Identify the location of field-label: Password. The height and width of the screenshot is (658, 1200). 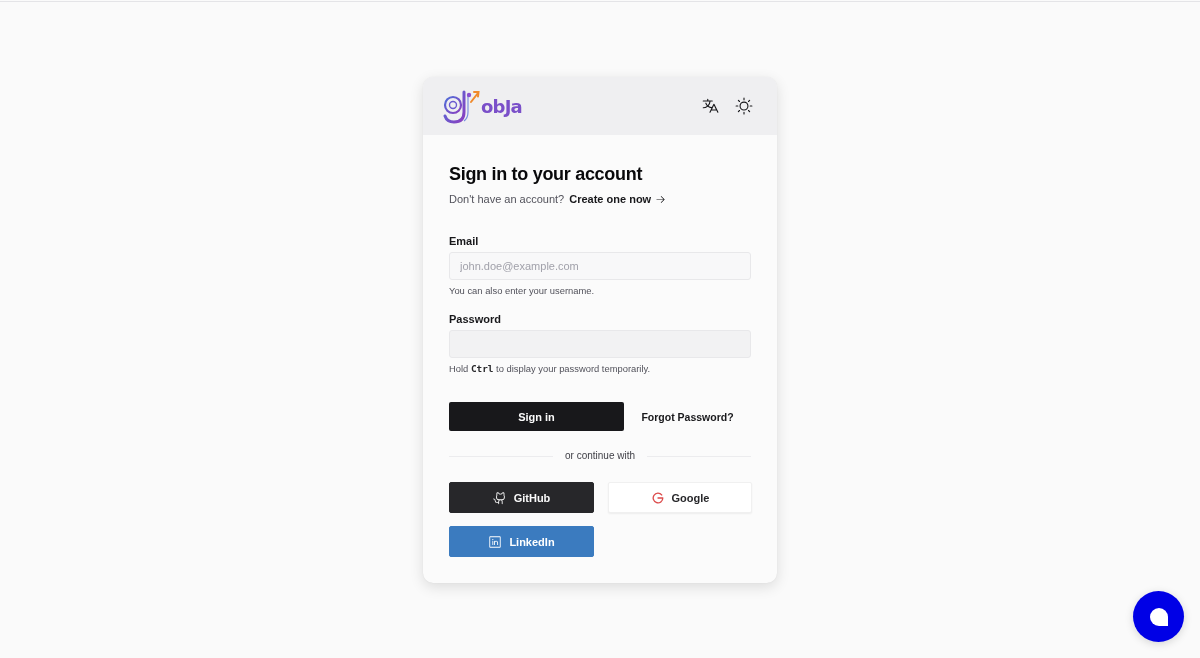
(475, 319).